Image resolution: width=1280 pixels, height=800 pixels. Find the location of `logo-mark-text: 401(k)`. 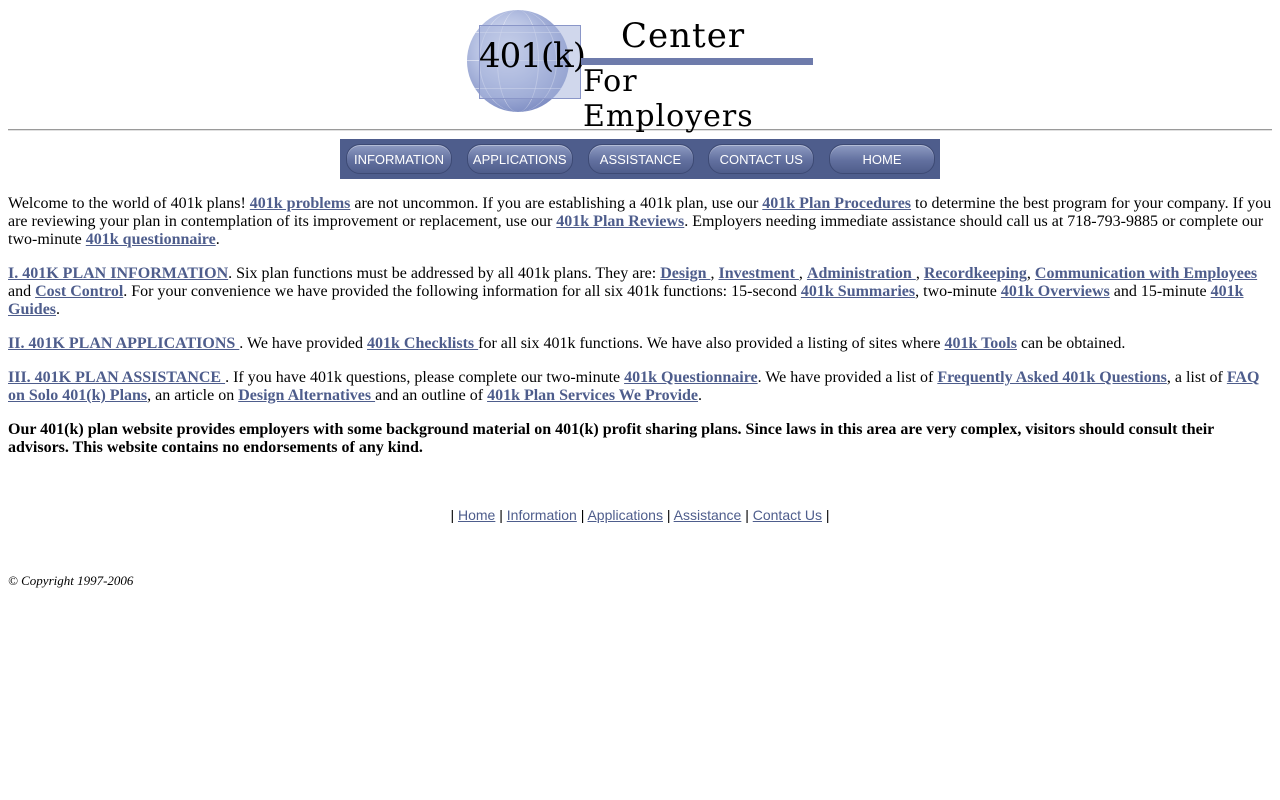

logo-mark-text: 401(k) is located at coordinates (532, 56).